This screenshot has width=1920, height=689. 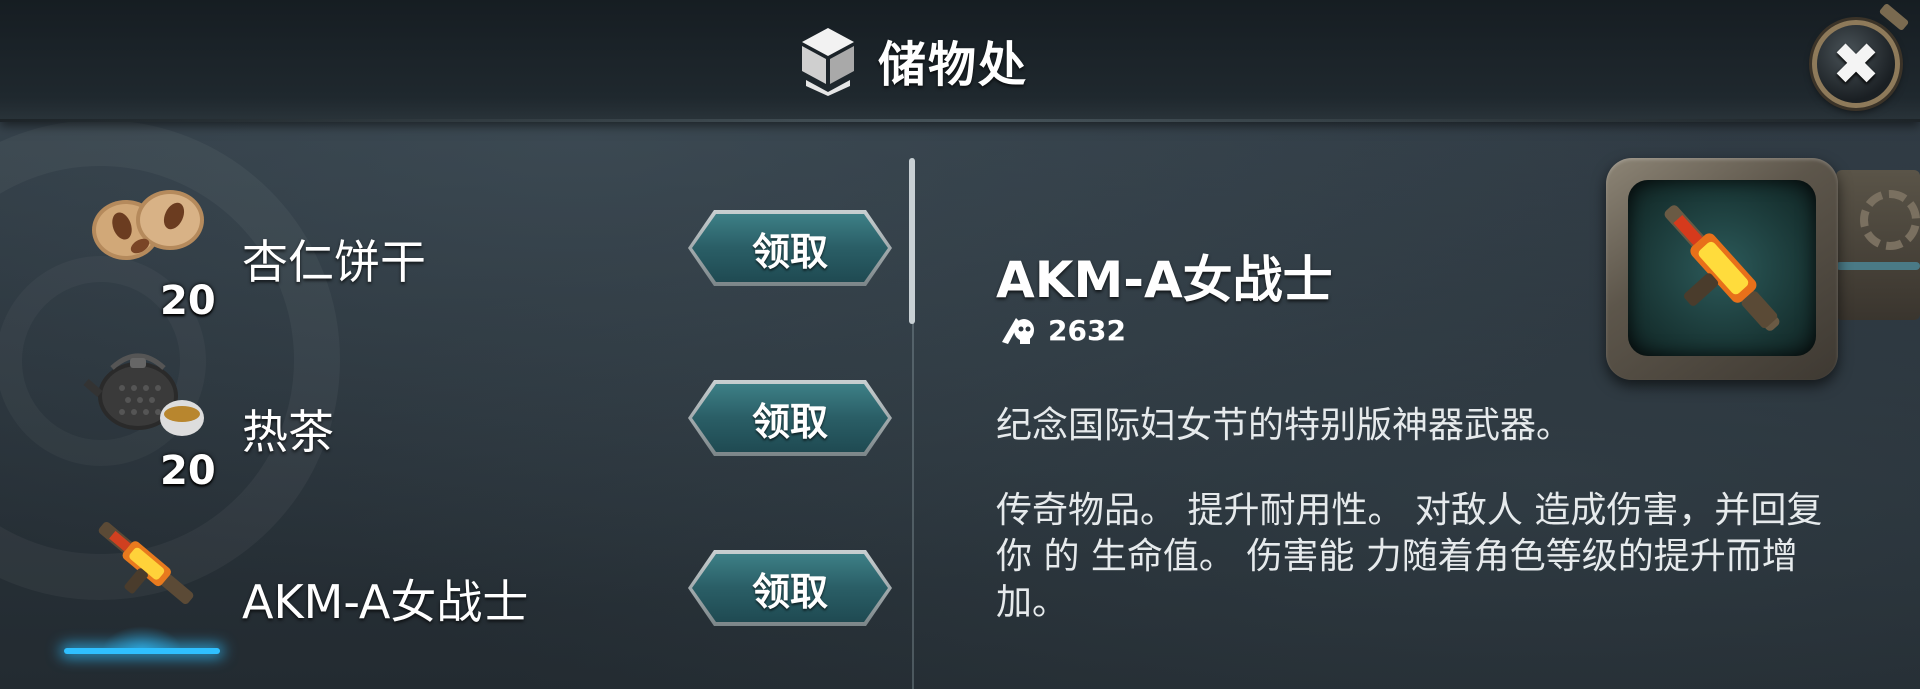 I want to click on detail-description: 纪念国际妇女节的特别版神器武器。, so click(x=1284, y=425).